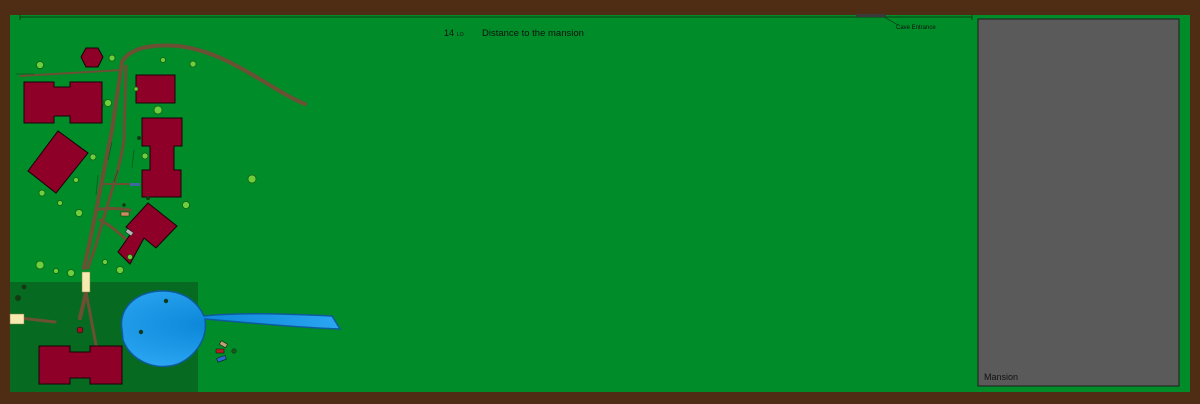  I want to click on building-hex, so click(92, 57).